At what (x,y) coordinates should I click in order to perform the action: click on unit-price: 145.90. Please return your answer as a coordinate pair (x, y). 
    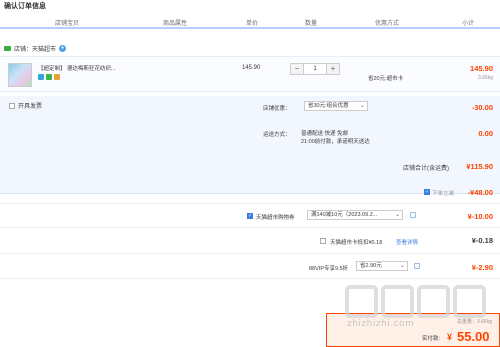
    Looking at the image, I should click on (251, 68).